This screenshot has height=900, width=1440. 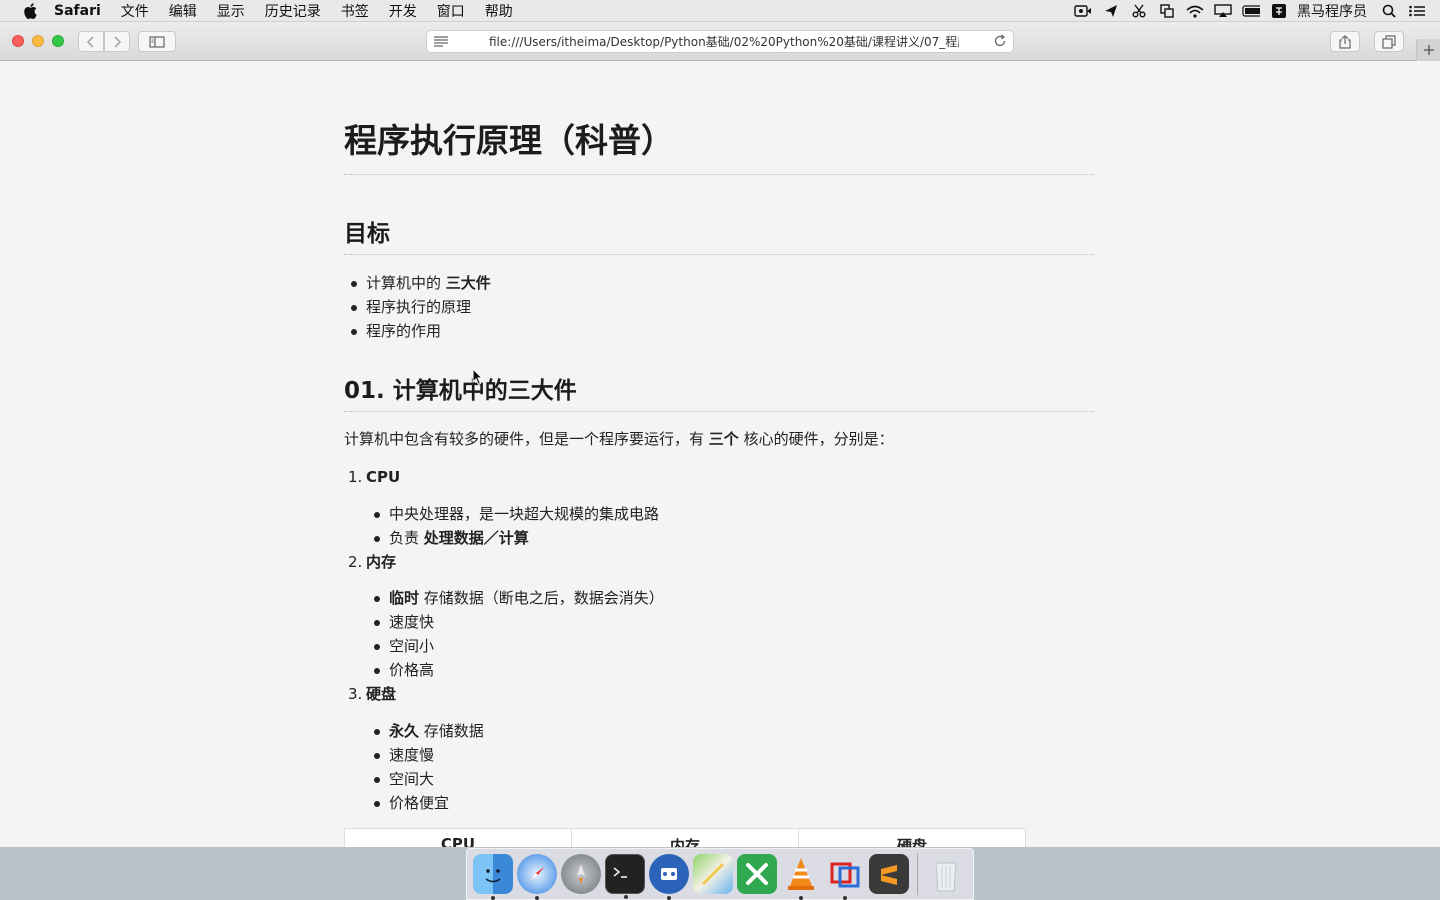 I want to click on plus-icon, so click(x=1428, y=50).